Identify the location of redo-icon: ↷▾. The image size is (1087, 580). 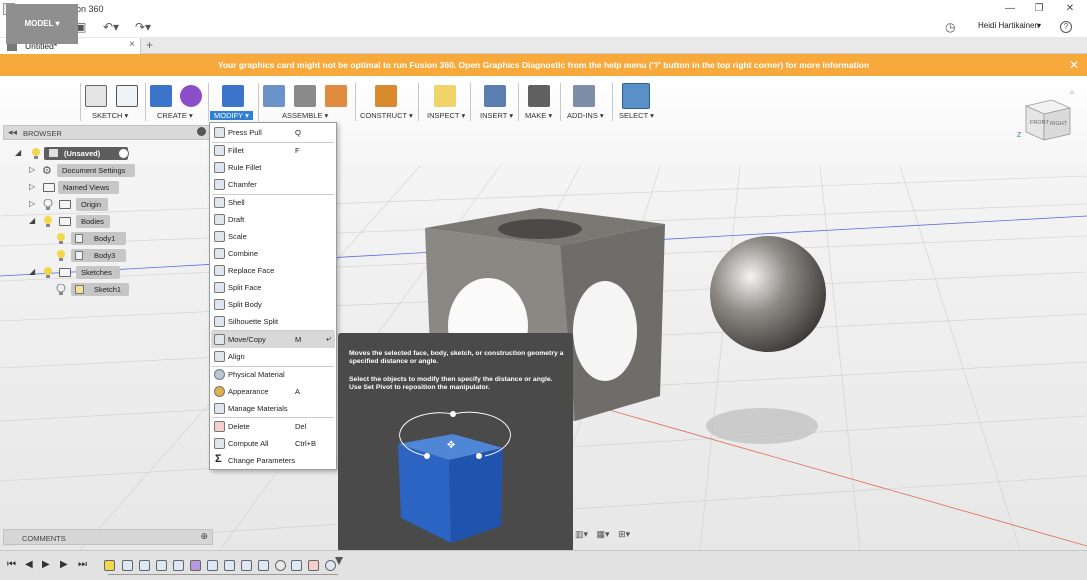
(143, 27).